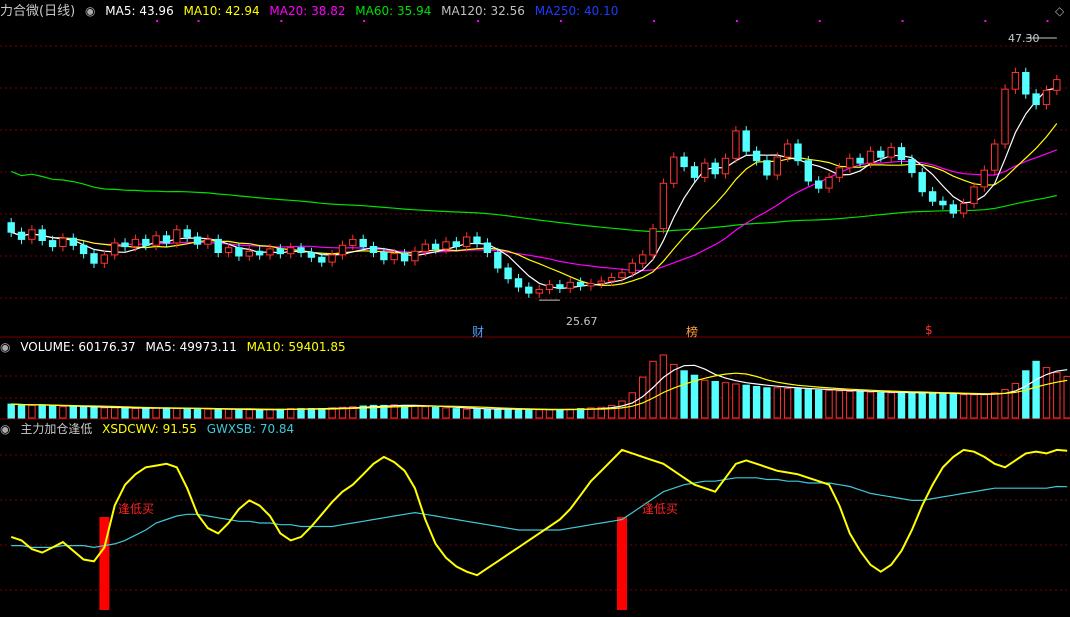 The image size is (1070, 617). I want to click on event-marker-list: 榜, so click(692, 331).